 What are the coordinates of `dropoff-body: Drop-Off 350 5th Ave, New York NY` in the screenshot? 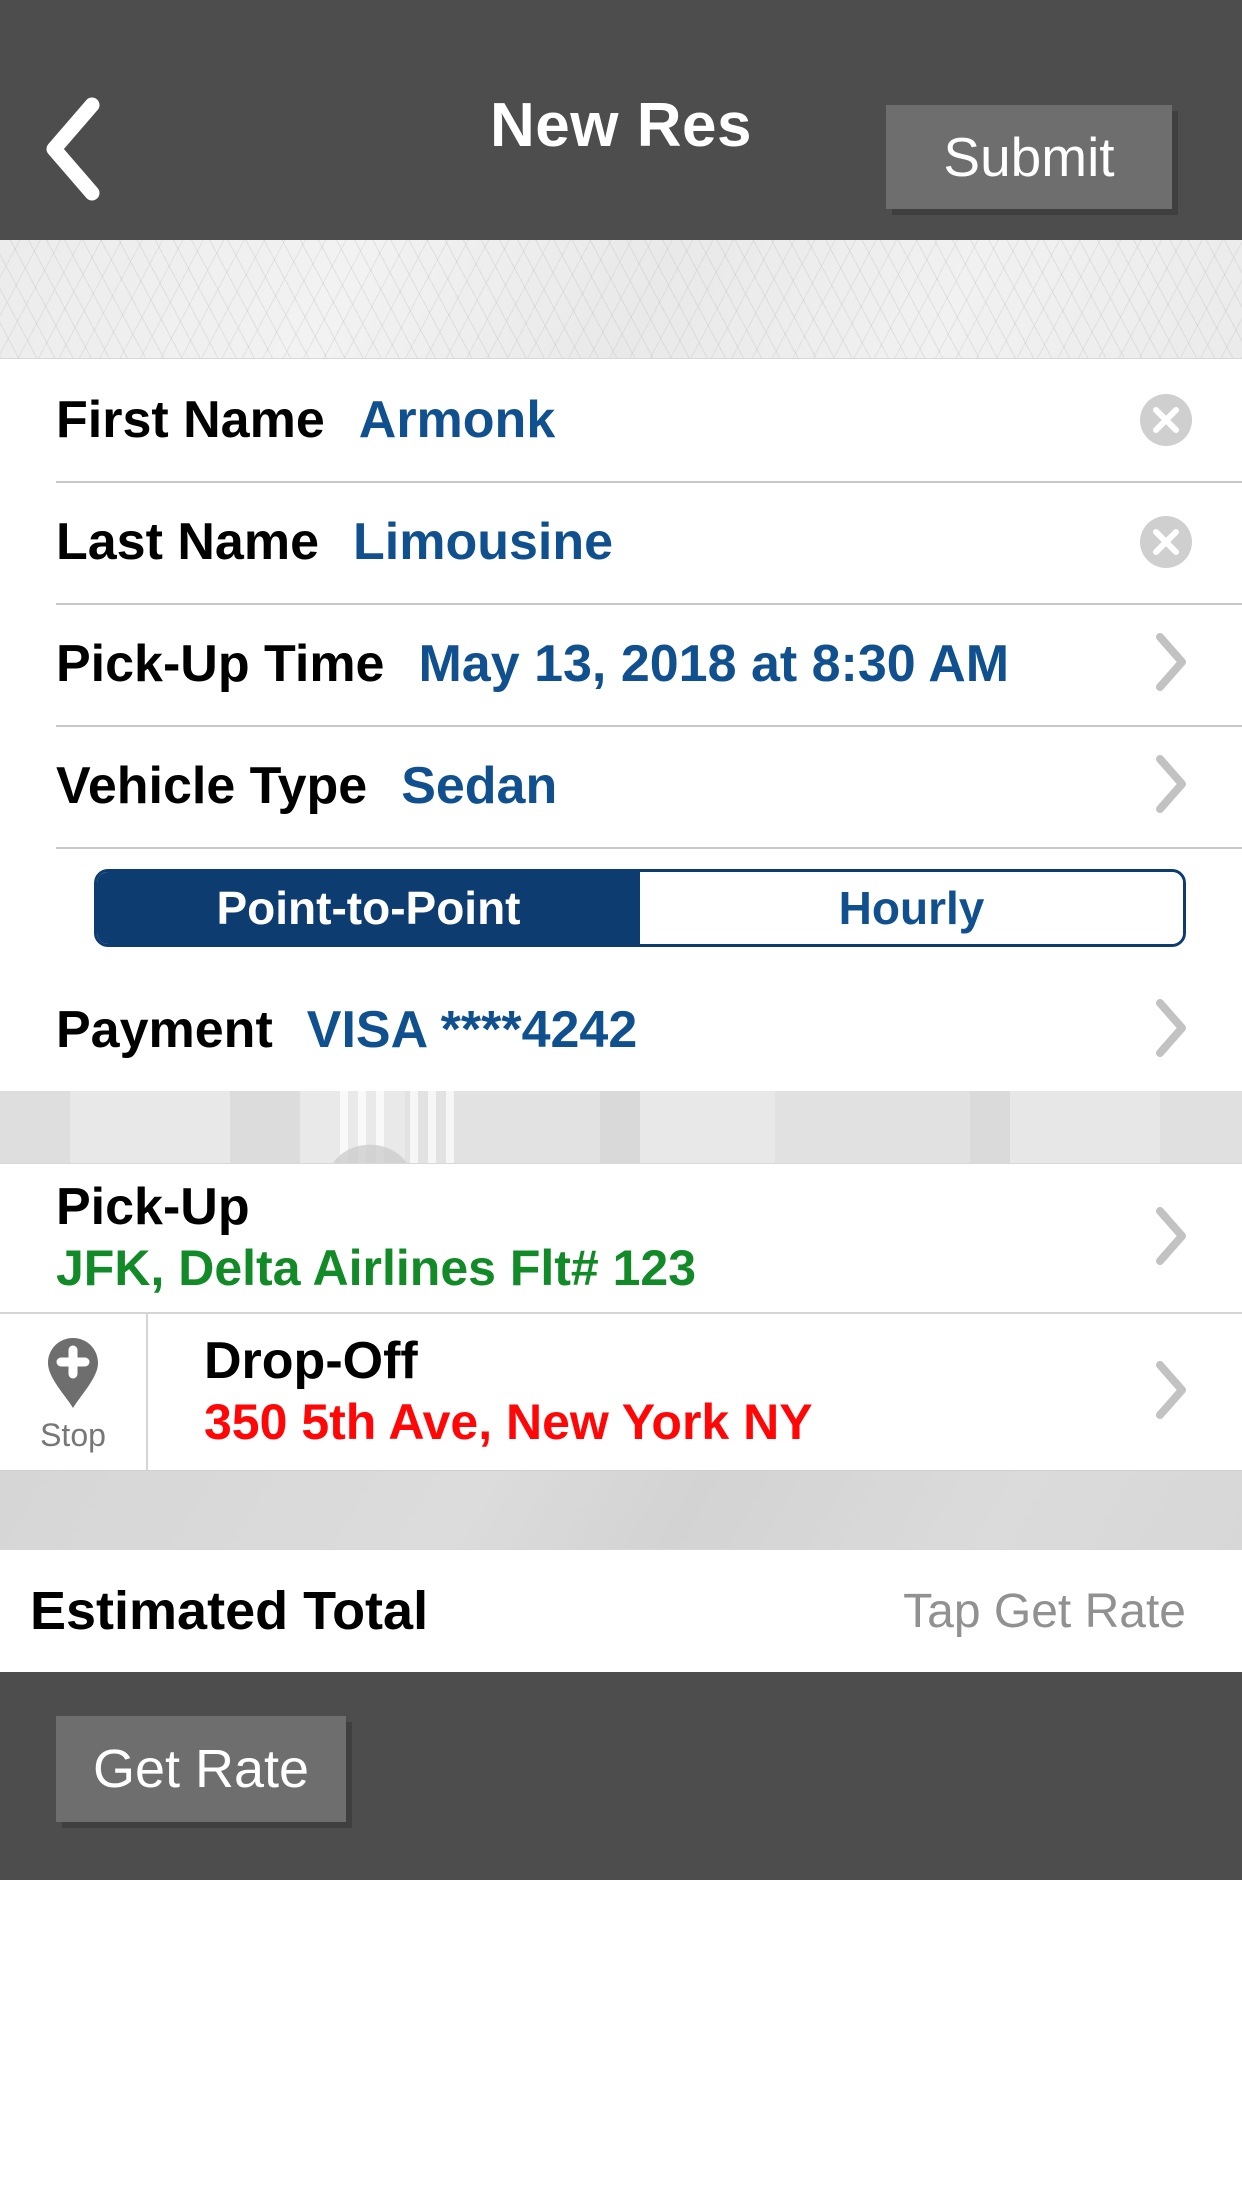 It's located at (695, 1392).